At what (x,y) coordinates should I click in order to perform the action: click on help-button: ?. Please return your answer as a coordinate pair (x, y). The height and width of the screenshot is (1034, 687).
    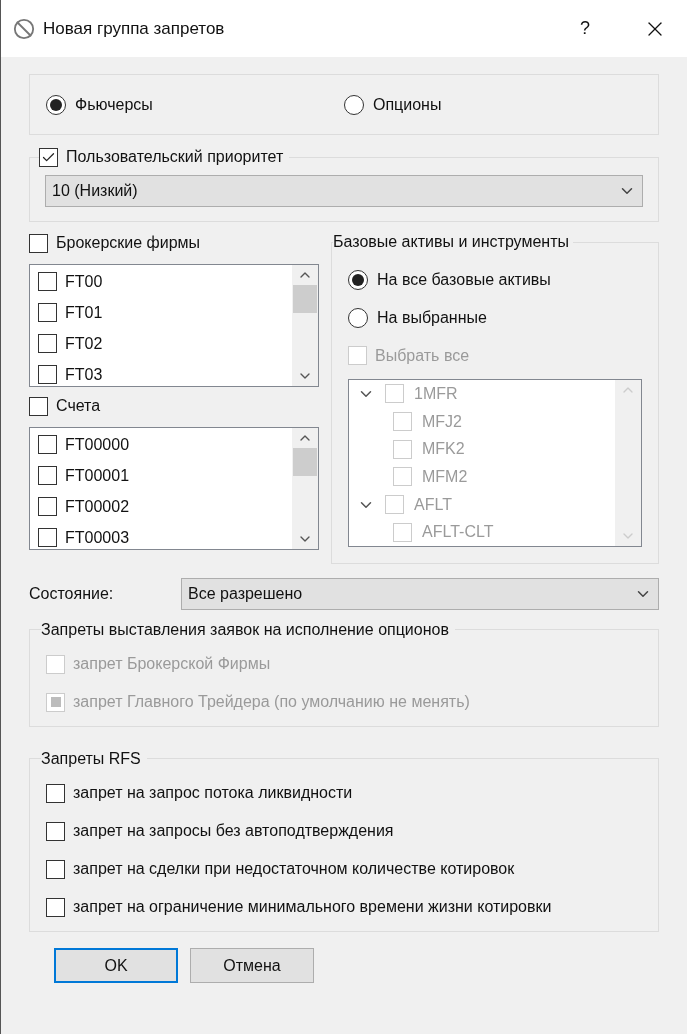
    Looking at the image, I should click on (585, 28).